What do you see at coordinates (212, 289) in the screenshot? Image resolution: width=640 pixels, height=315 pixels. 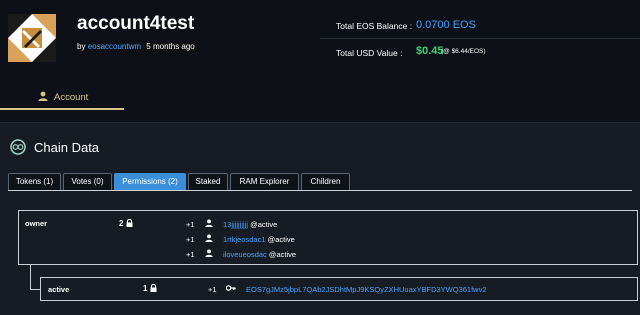 I see `key-weight: +1` at bounding box center [212, 289].